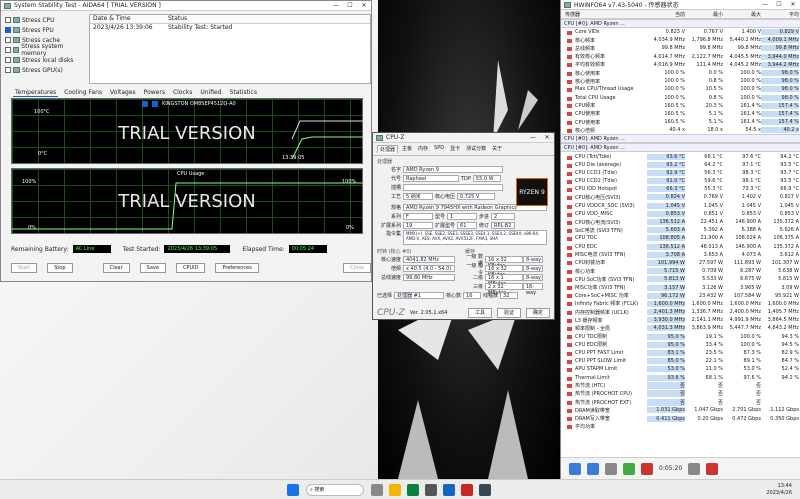 This screenshot has width=800, height=499. I want to click on stress-option: Stress CPU, so click(45, 20).